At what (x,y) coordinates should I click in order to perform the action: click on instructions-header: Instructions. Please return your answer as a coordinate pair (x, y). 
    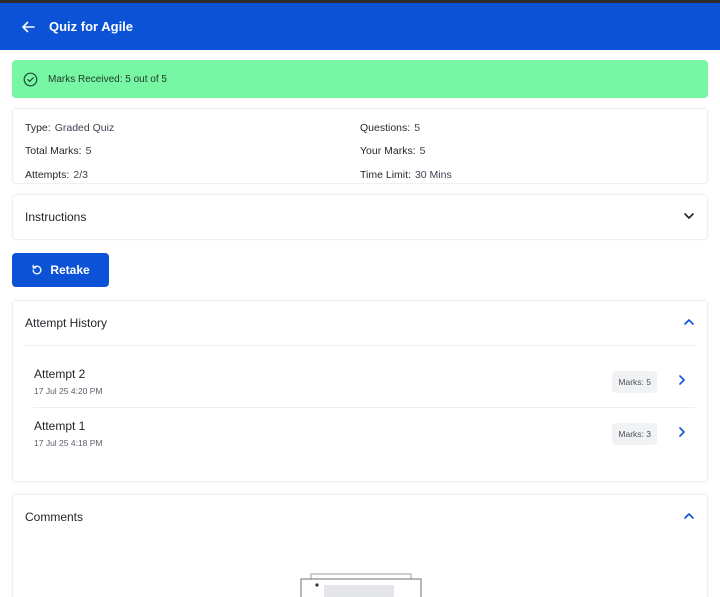
    Looking at the image, I should click on (360, 217).